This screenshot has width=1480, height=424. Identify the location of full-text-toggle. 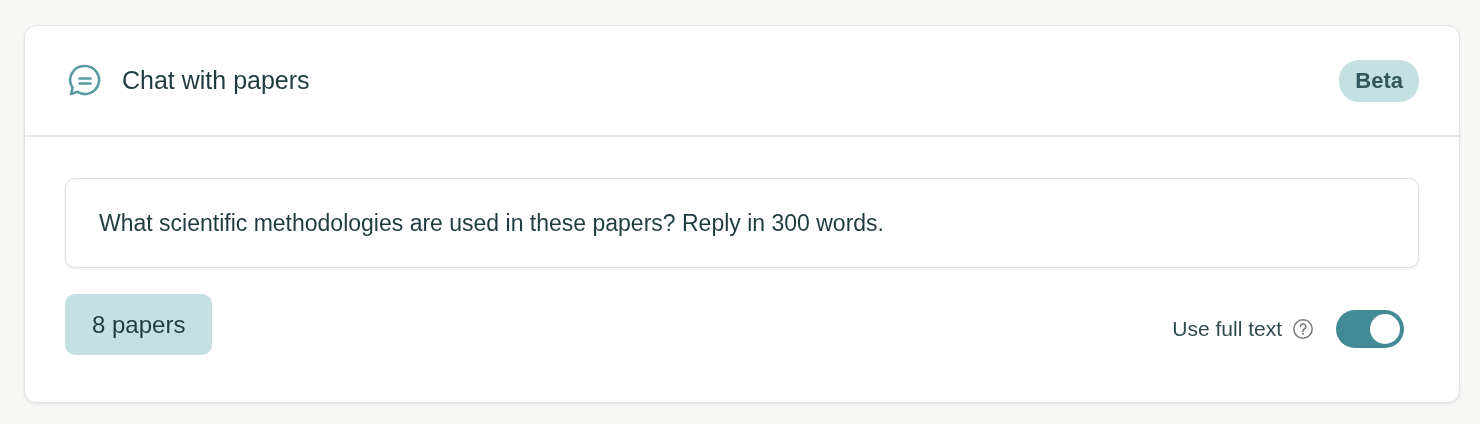
(1370, 328).